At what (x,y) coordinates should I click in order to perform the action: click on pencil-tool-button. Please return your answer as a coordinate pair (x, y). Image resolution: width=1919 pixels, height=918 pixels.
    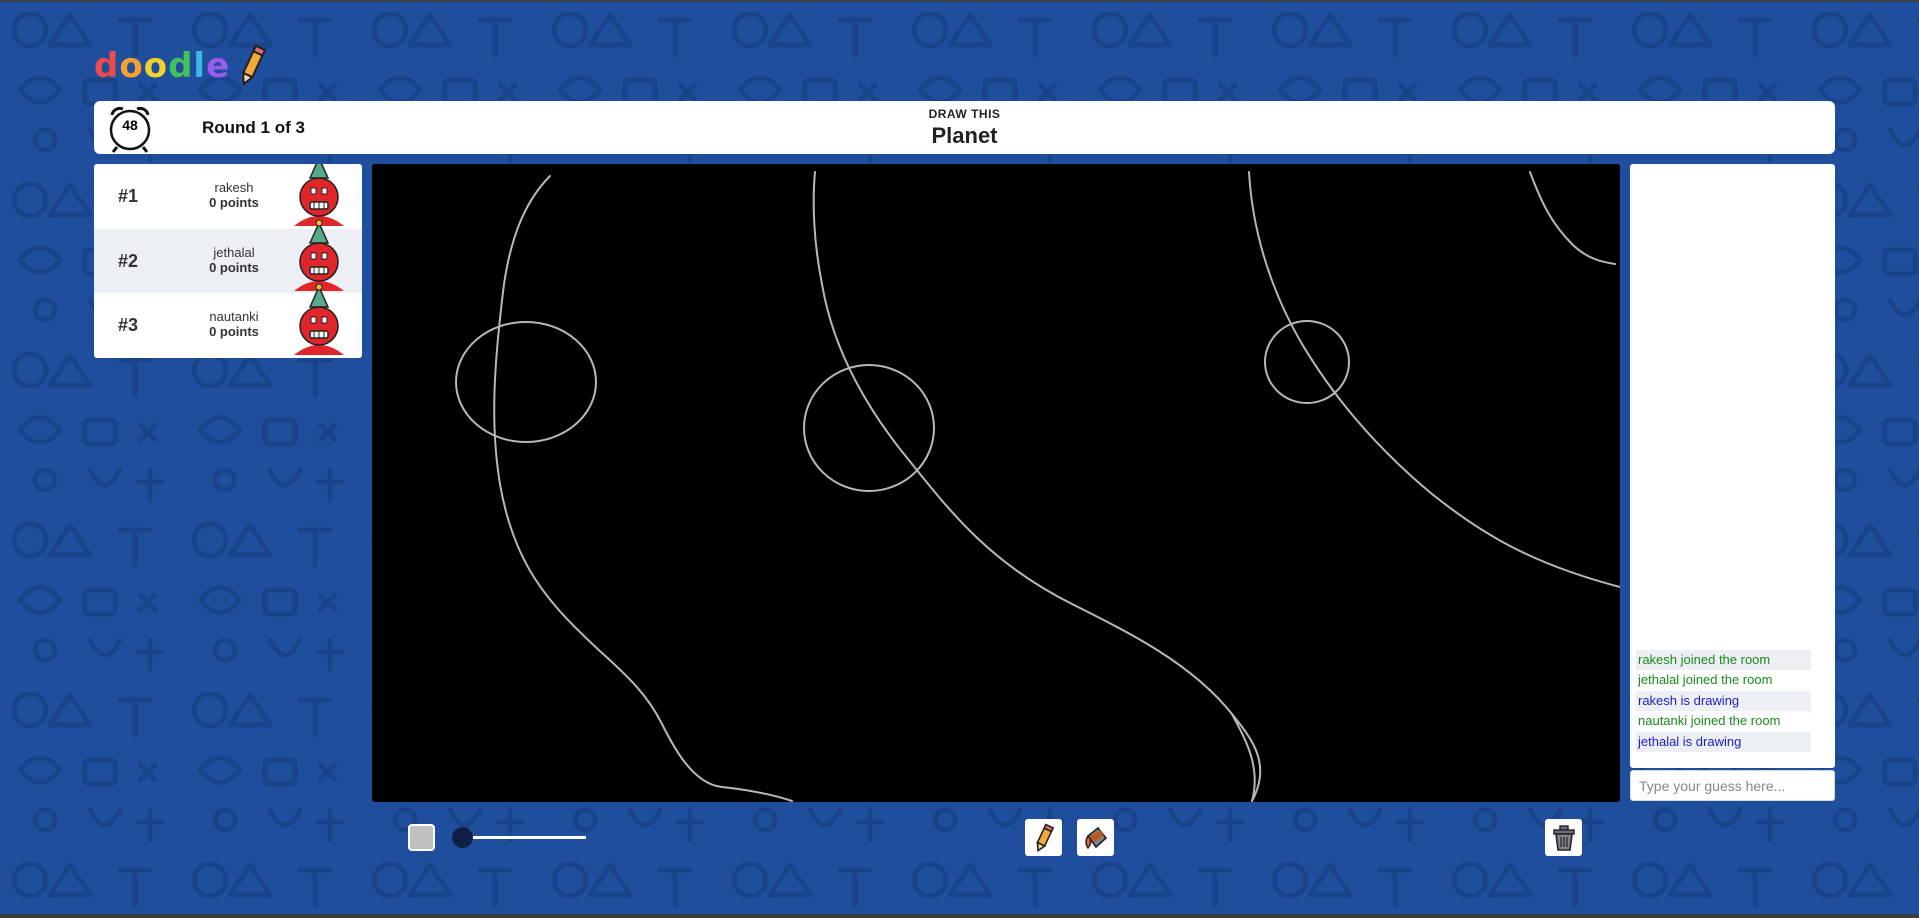
    Looking at the image, I should click on (1043, 837).